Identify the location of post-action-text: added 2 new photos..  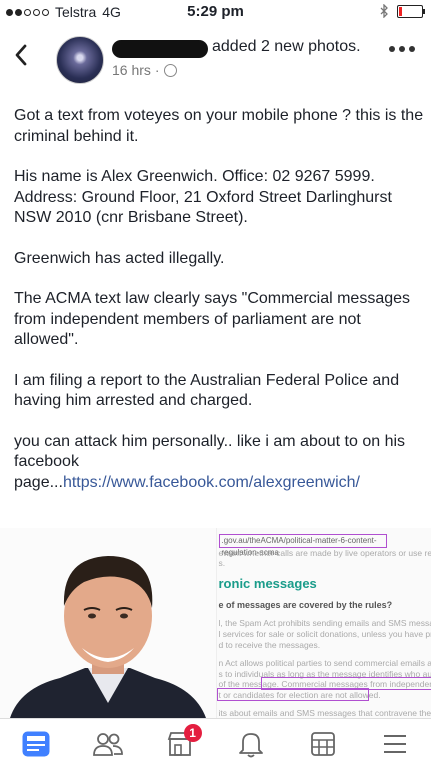
(286, 47).